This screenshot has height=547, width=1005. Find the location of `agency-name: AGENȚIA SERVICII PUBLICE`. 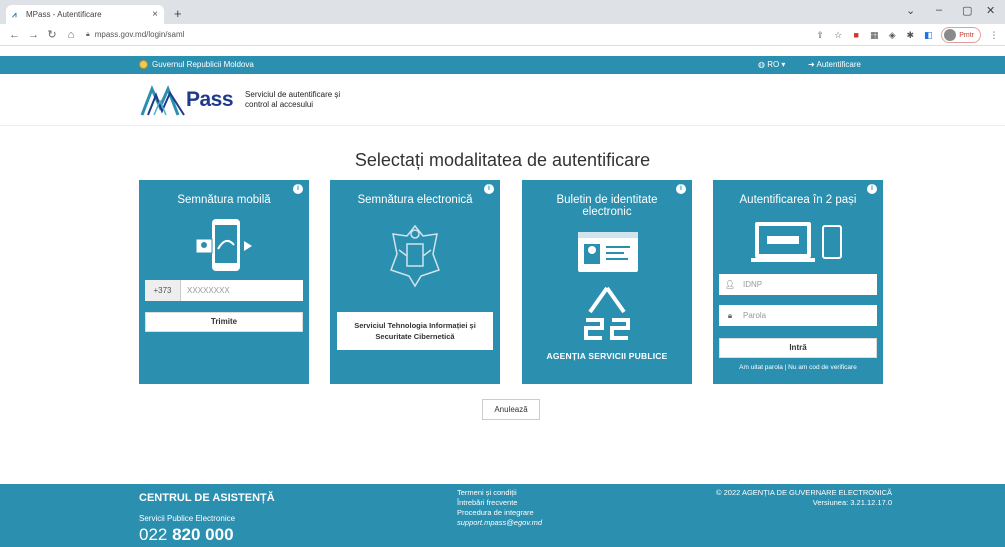

agency-name: AGENȚIA SERVICII PUBLICE is located at coordinates (607, 356).